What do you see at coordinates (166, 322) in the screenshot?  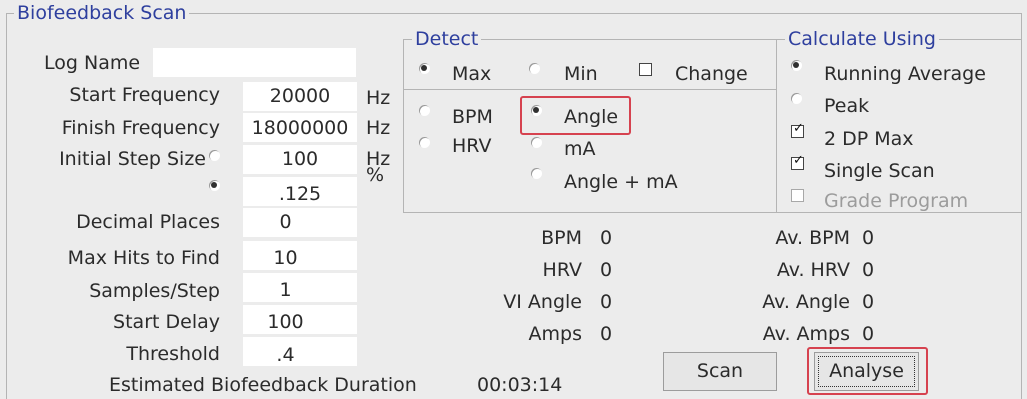 I see `start-delay-label: Start Delay` at bounding box center [166, 322].